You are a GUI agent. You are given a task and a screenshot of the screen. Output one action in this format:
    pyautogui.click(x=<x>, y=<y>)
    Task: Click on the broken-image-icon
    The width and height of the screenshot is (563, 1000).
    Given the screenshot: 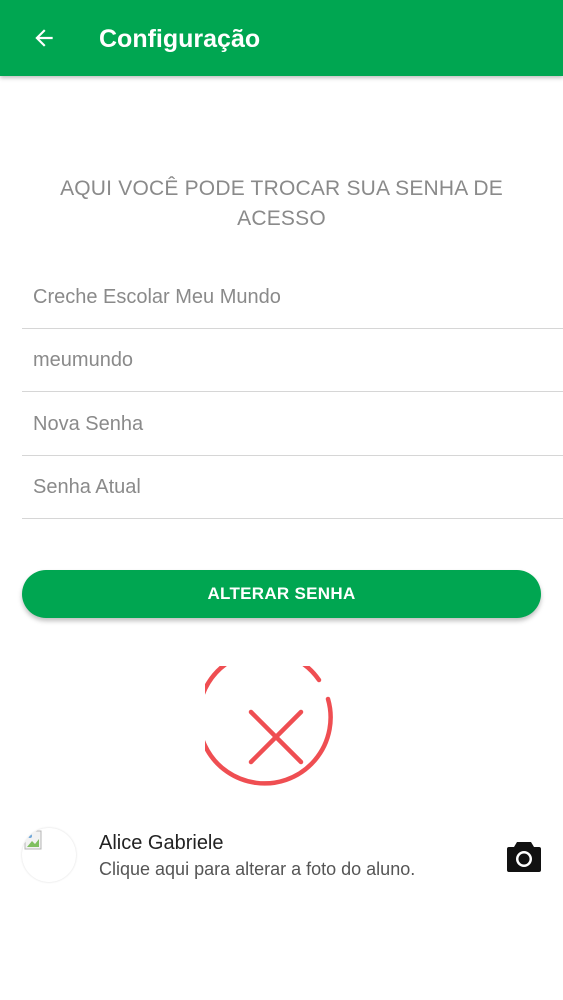 What is the action you would take?
    pyautogui.click(x=33, y=840)
    